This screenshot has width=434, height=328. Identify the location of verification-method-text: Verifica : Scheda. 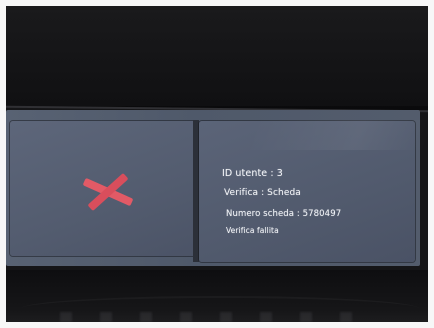
(262, 193).